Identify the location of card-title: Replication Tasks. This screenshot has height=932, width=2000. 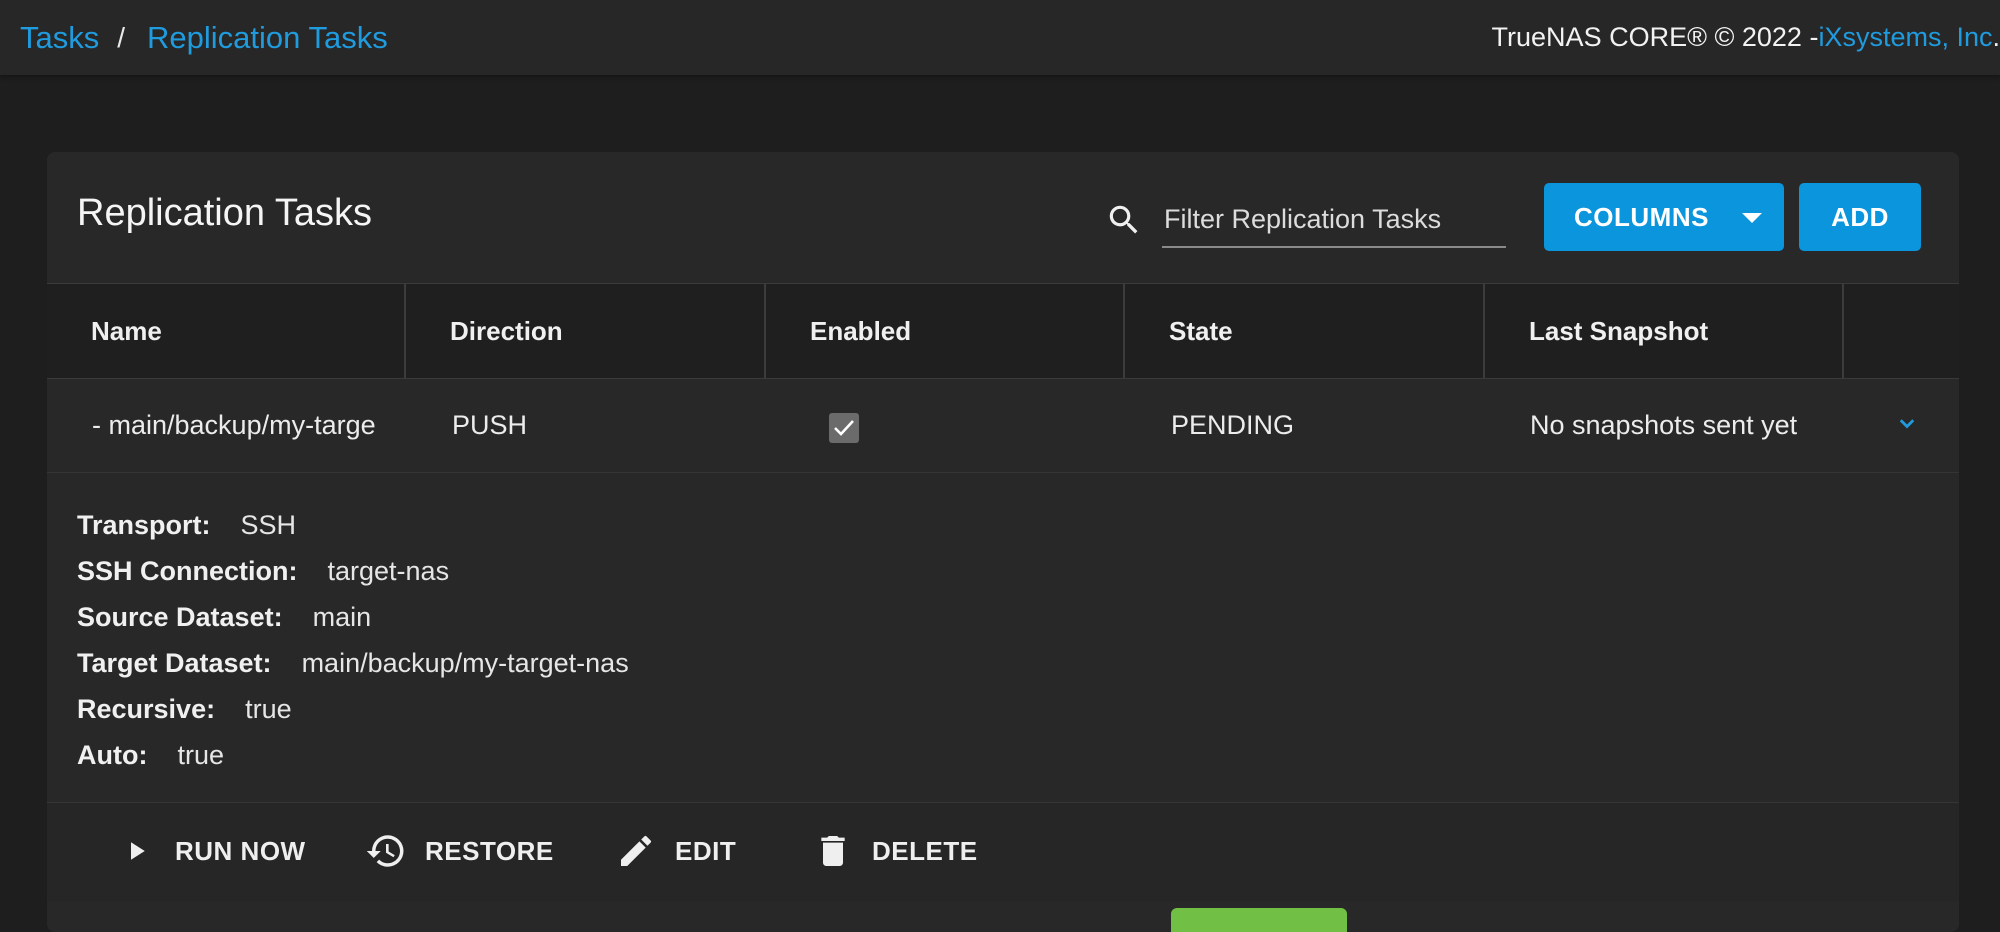
(225, 213).